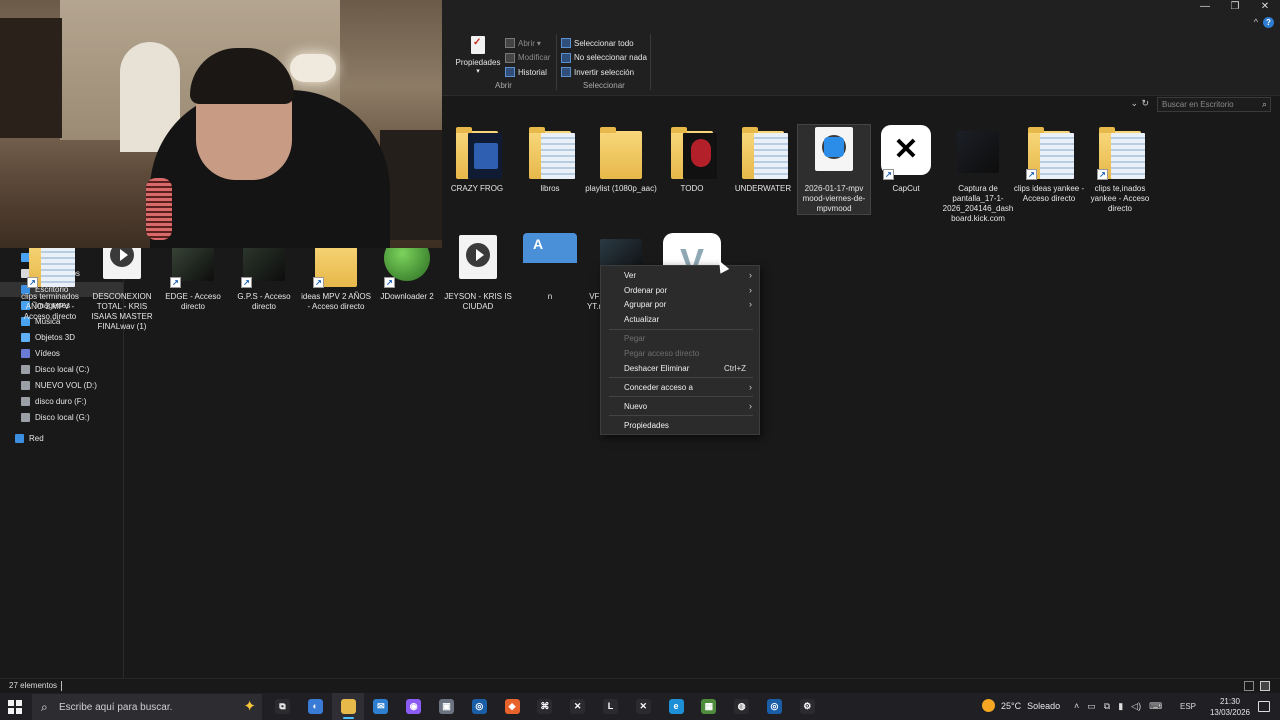 The height and width of the screenshot is (720, 1280). What do you see at coordinates (680, 275) in the screenshot?
I see `menu-item-ver: Ver ›` at bounding box center [680, 275].